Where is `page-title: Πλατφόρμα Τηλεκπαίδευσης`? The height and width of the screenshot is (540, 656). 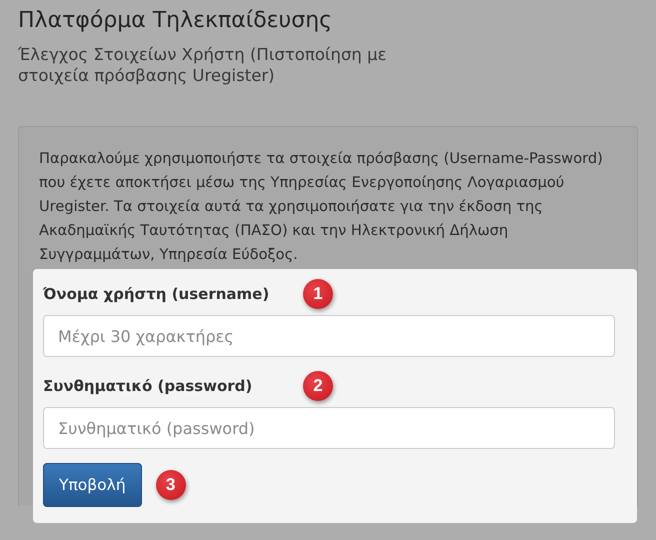
page-title: Πλατφόρμα Τηλεκπαίδευσης is located at coordinates (176, 21).